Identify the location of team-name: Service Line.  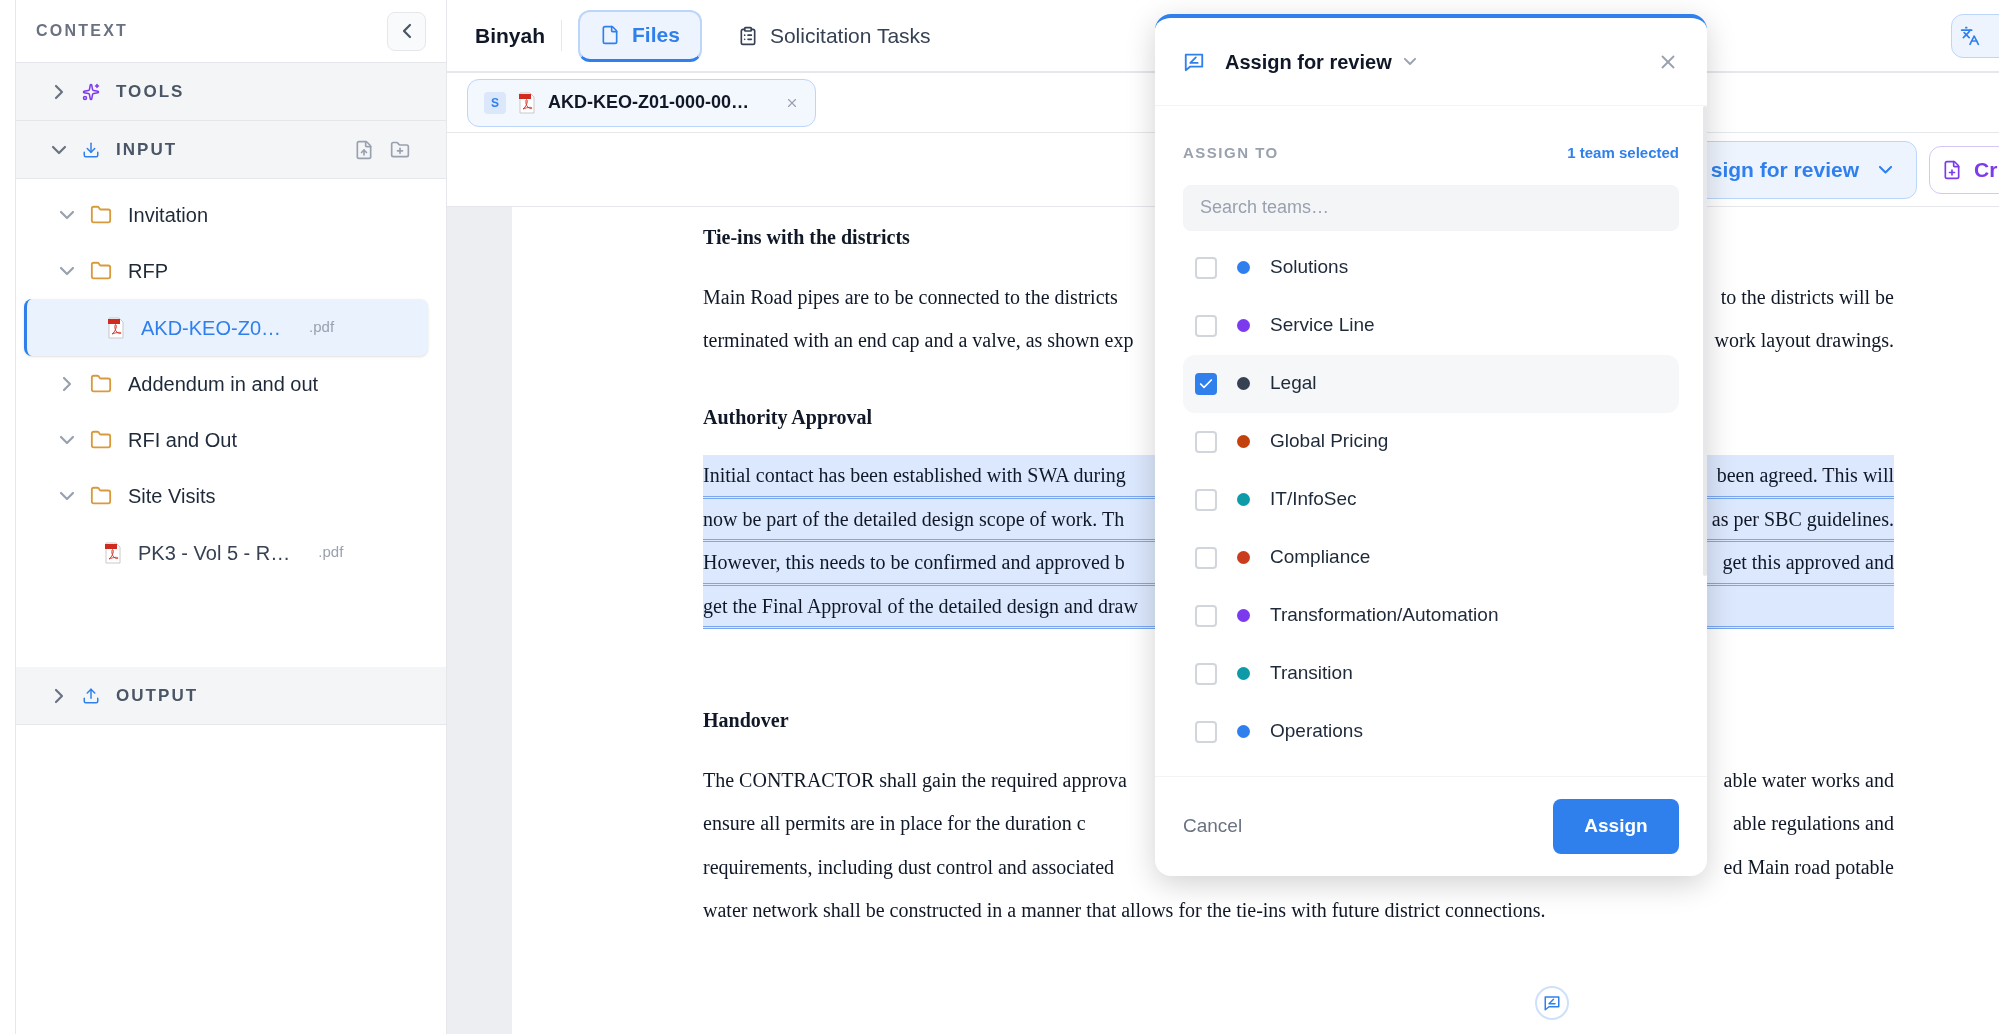
(1322, 325).